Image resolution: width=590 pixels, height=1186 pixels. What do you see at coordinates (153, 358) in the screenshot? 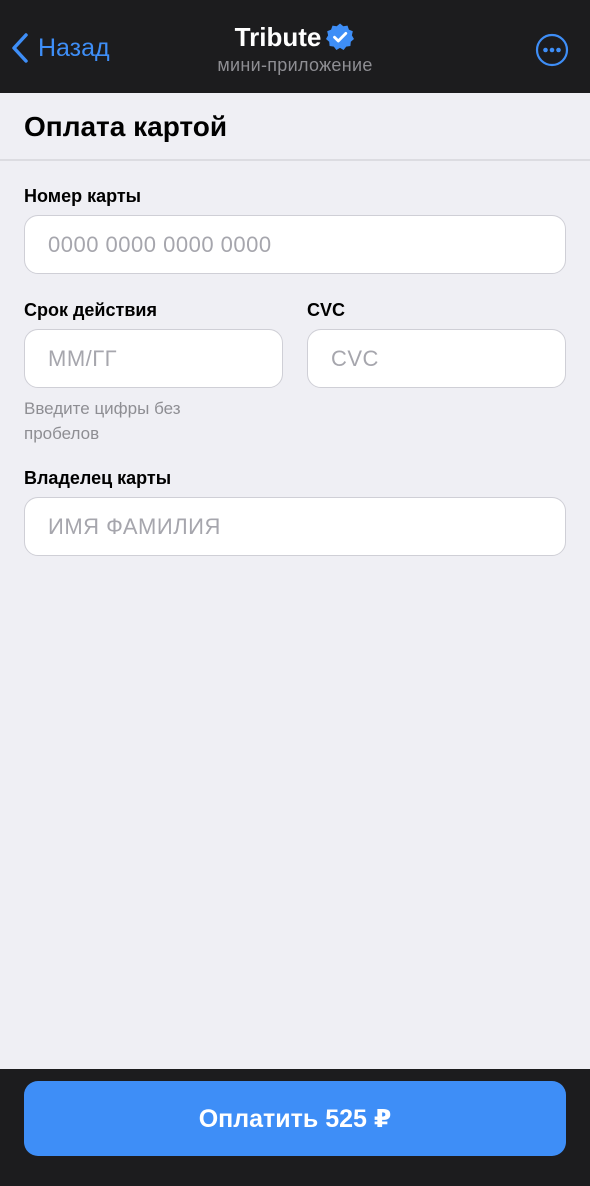
I see `expiry-input` at bounding box center [153, 358].